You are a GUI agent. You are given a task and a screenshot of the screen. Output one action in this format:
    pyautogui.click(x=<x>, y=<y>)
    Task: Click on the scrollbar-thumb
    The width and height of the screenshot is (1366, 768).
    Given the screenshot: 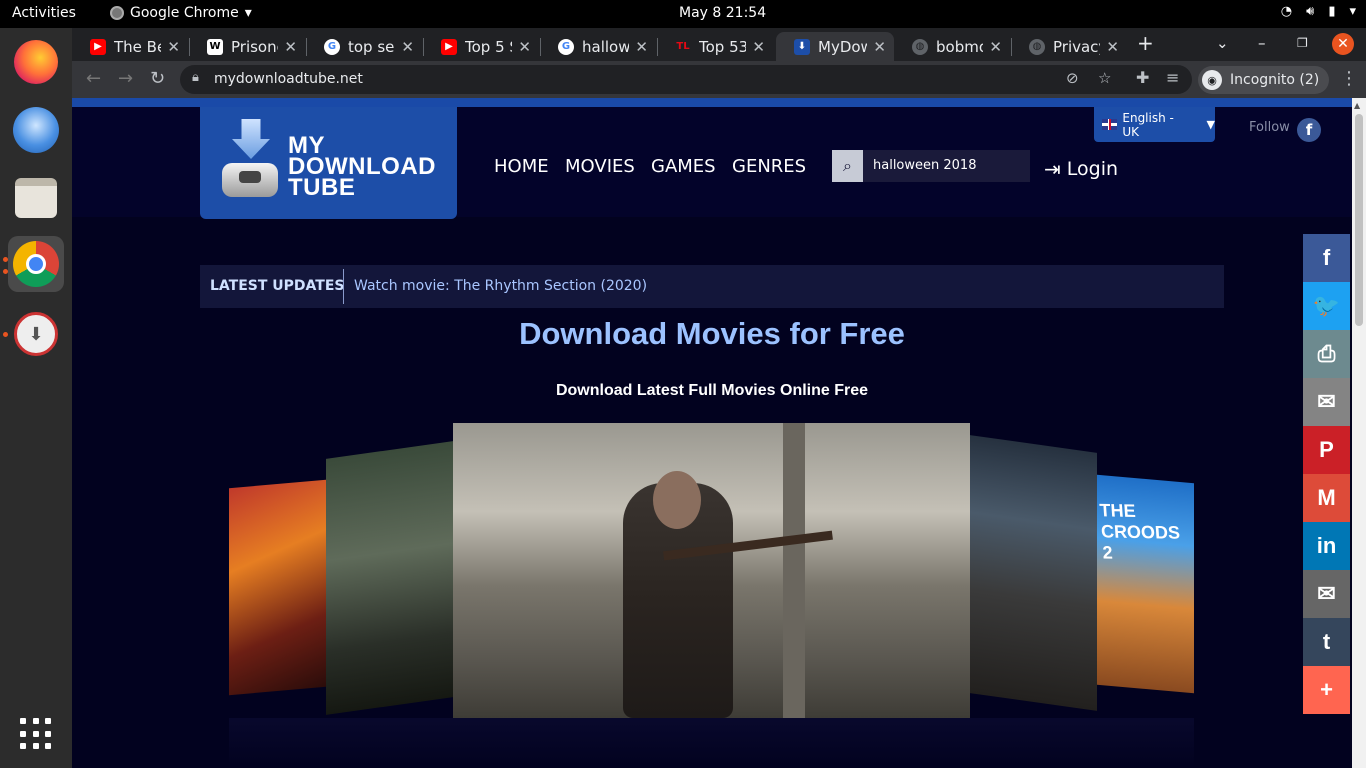 What is the action you would take?
    pyautogui.click(x=1359, y=220)
    